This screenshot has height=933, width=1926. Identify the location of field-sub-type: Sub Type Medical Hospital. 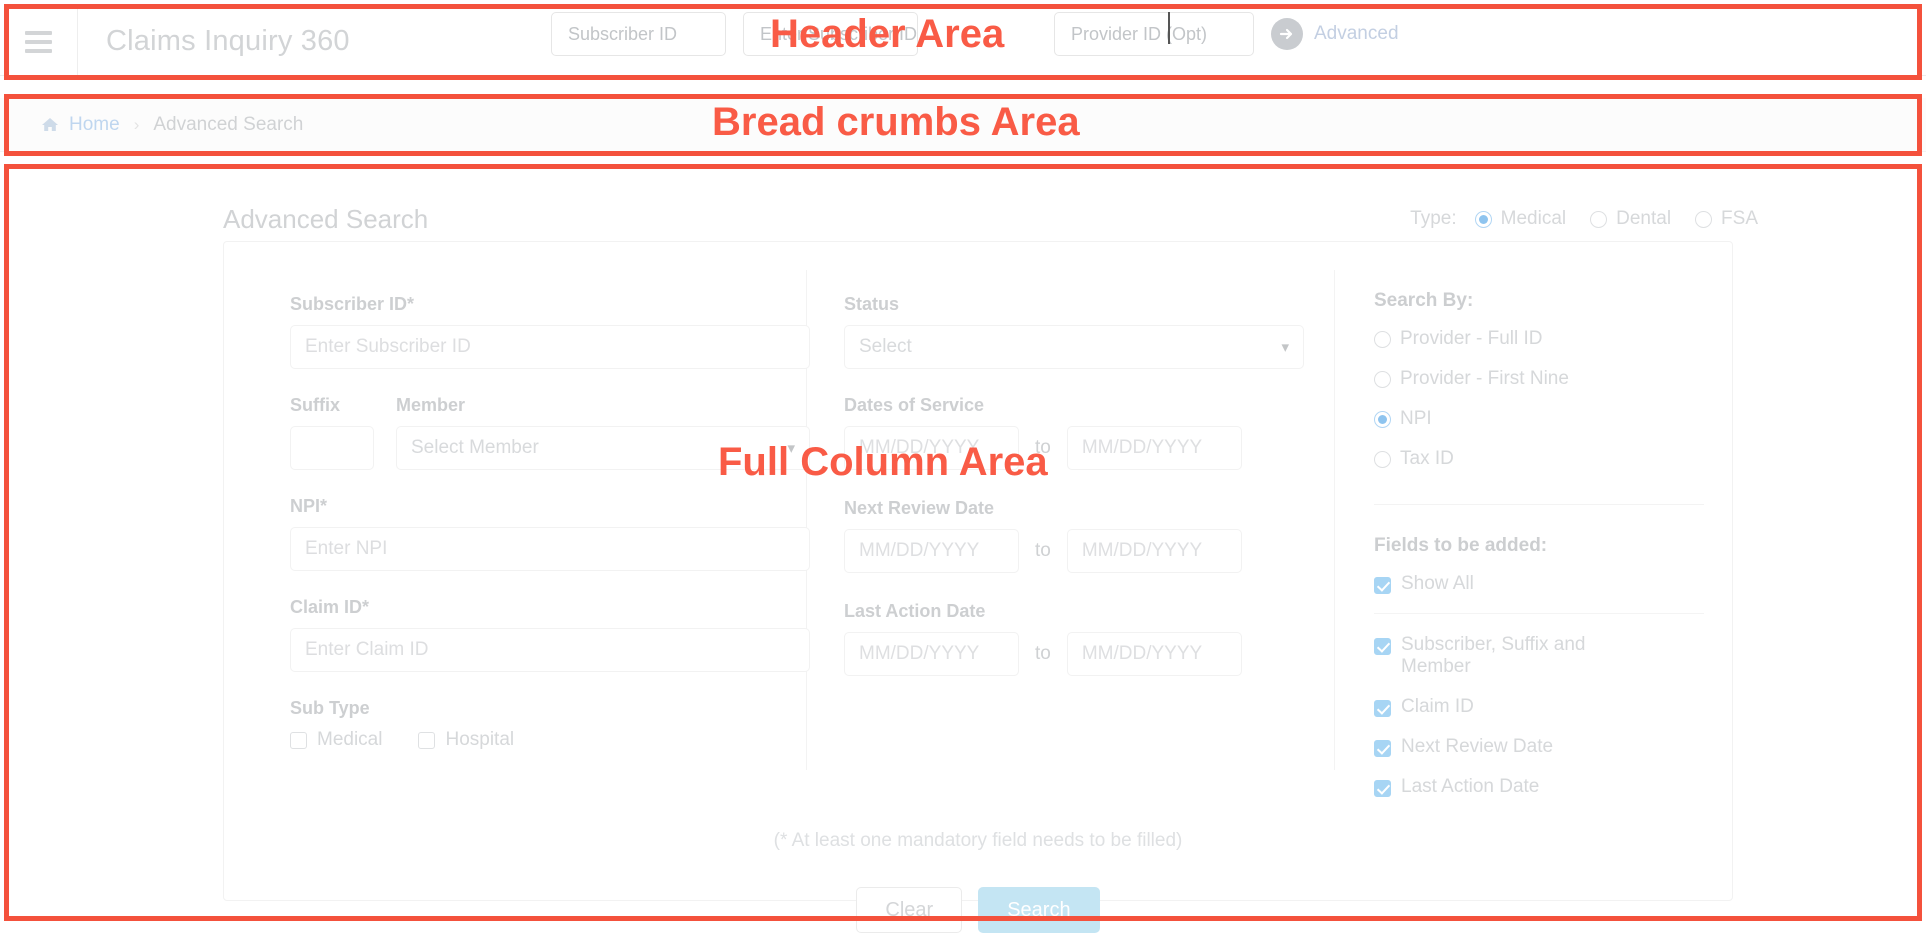
(550, 724).